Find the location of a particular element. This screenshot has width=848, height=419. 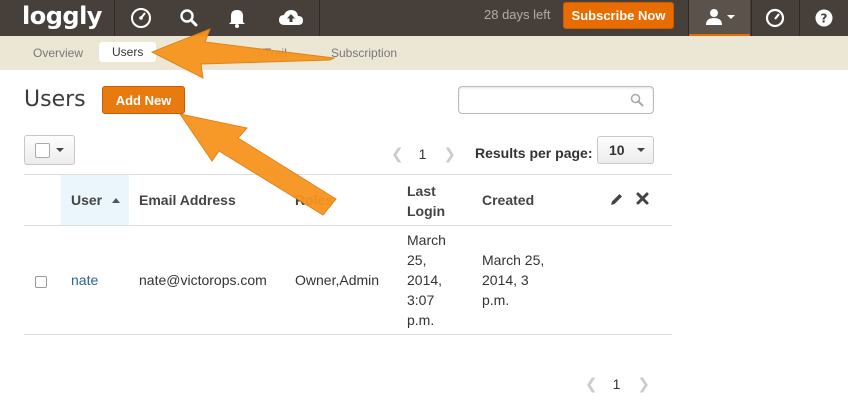

last-login-line: March is located at coordinates (426, 240).